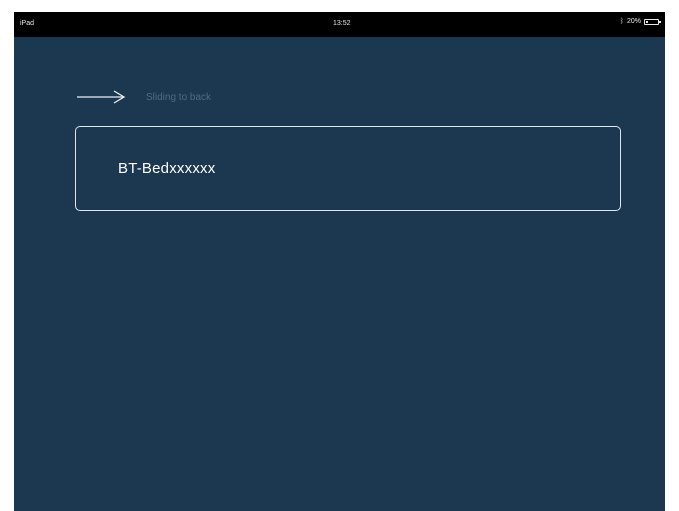  Describe the element at coordinates (652, 21) in the screenshot. I see `battery-icon` at that location.